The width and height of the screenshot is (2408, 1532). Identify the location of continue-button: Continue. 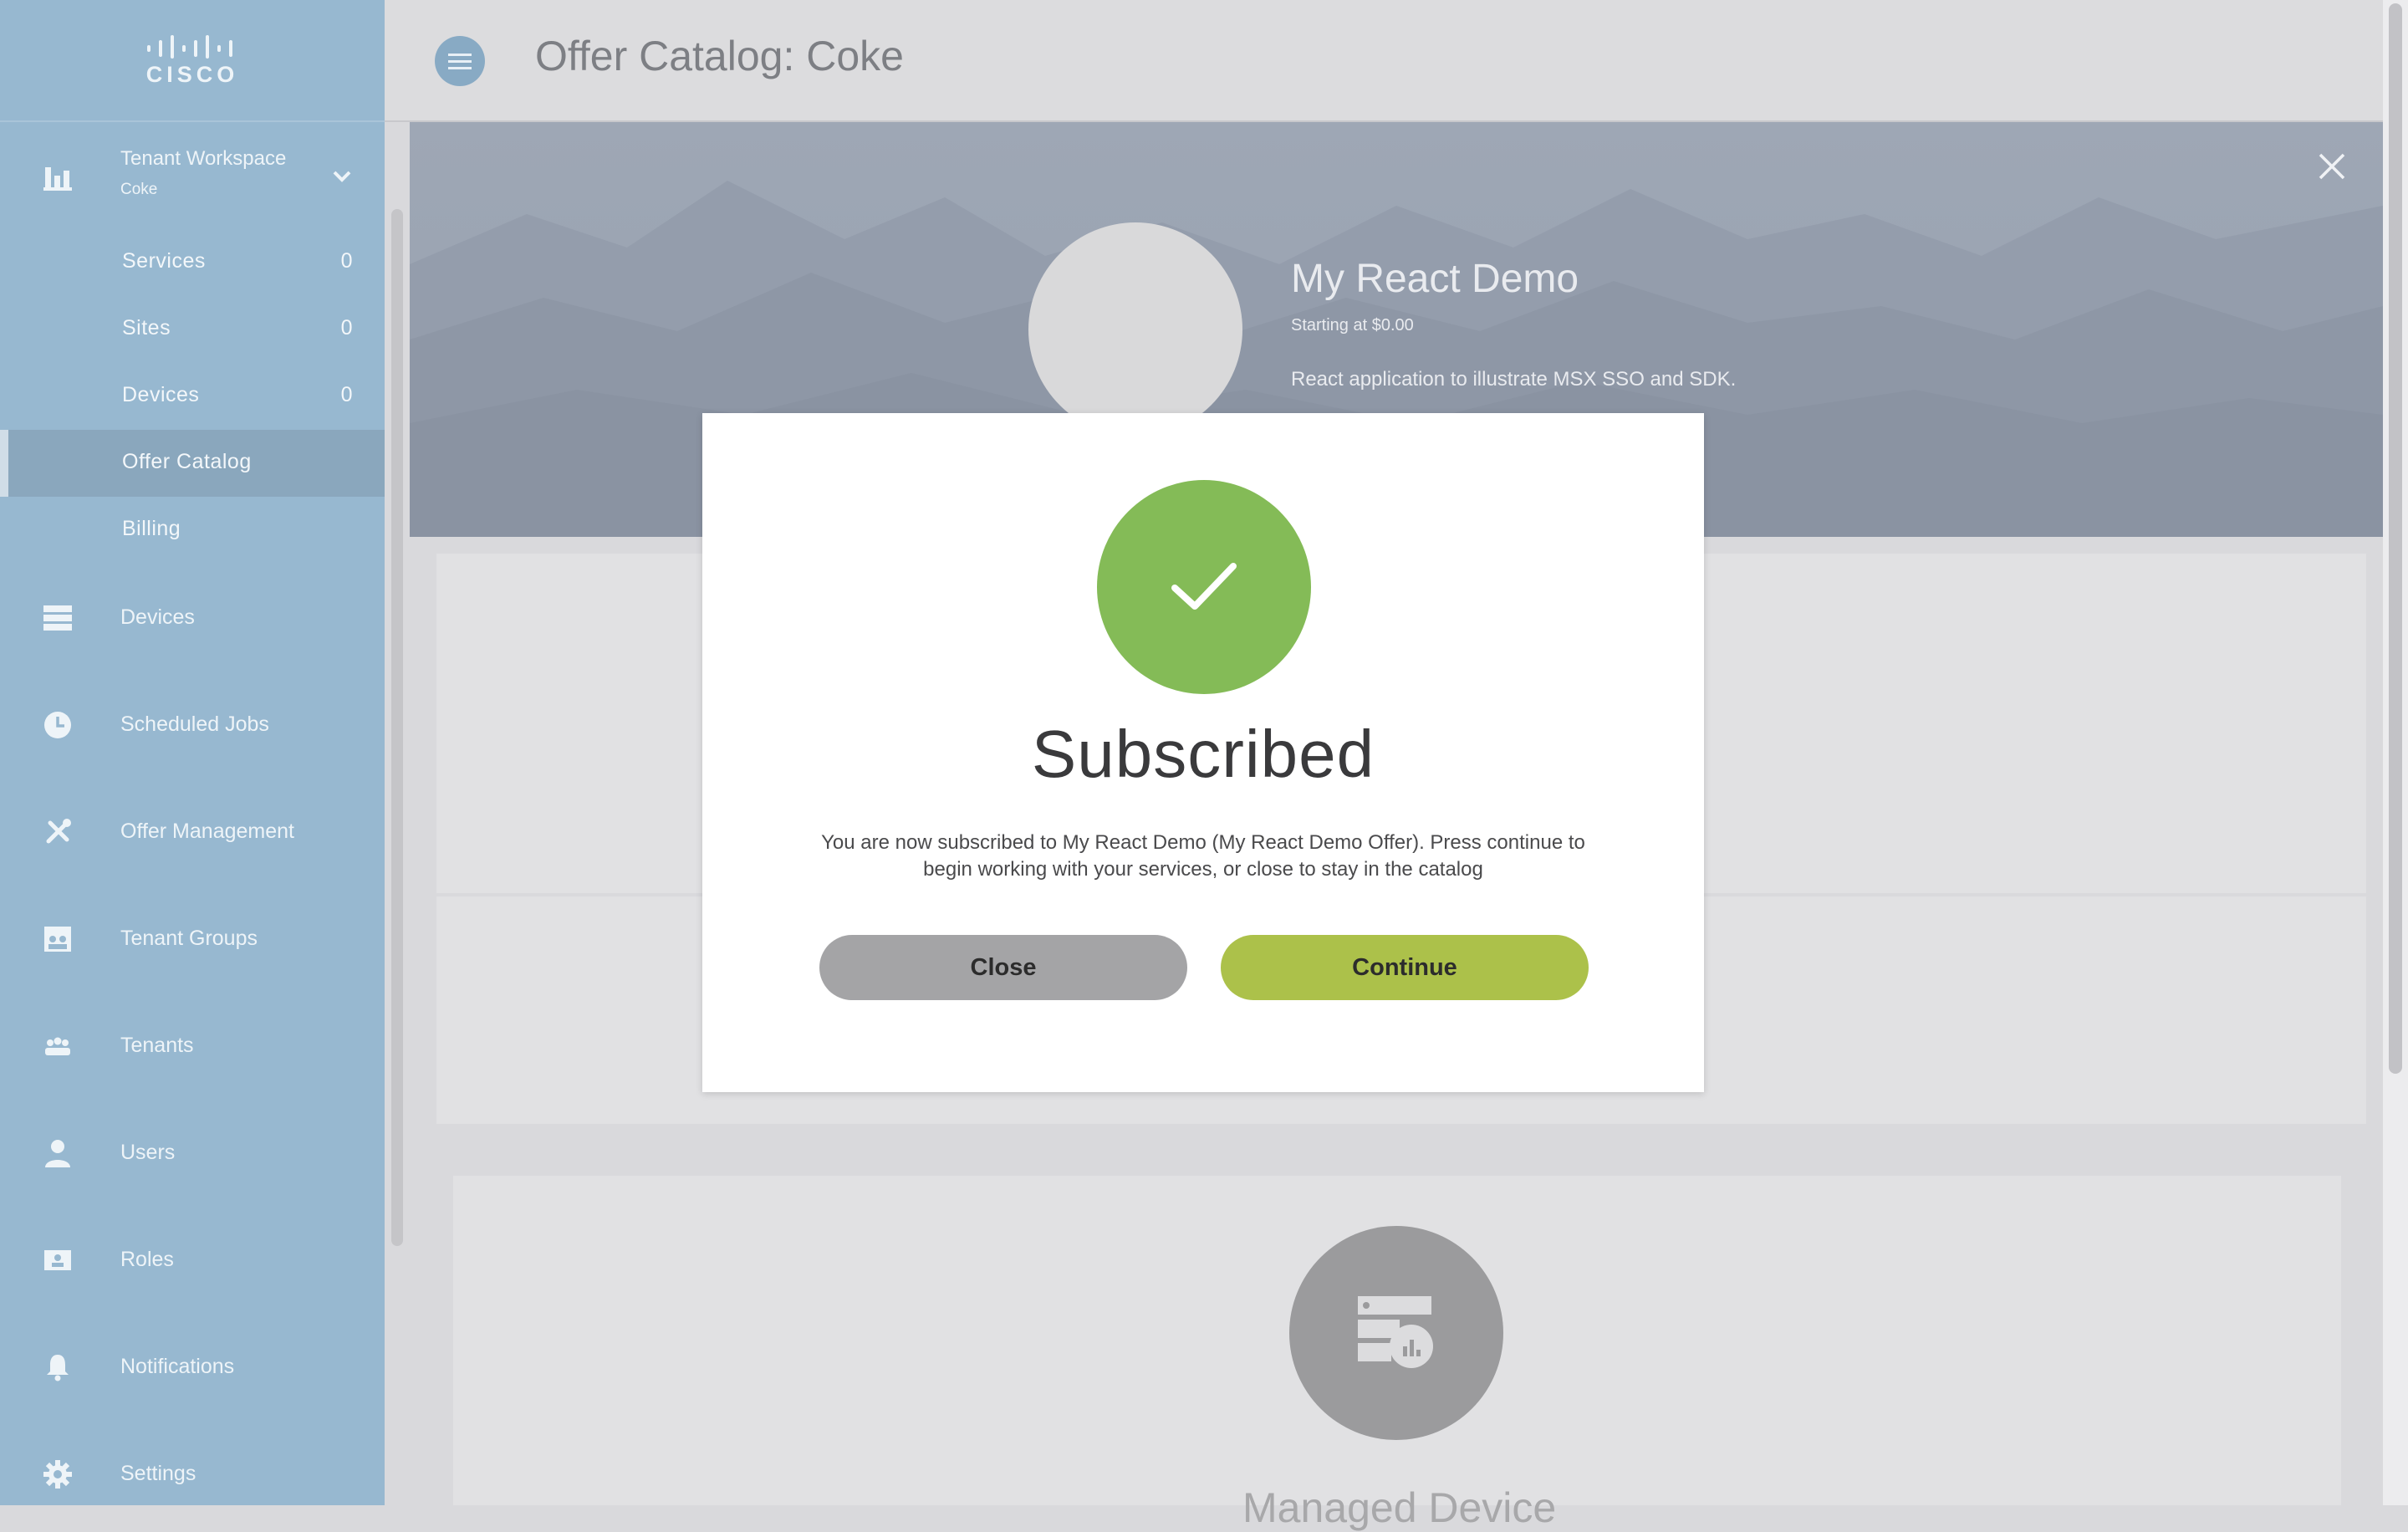
(1405, 967).